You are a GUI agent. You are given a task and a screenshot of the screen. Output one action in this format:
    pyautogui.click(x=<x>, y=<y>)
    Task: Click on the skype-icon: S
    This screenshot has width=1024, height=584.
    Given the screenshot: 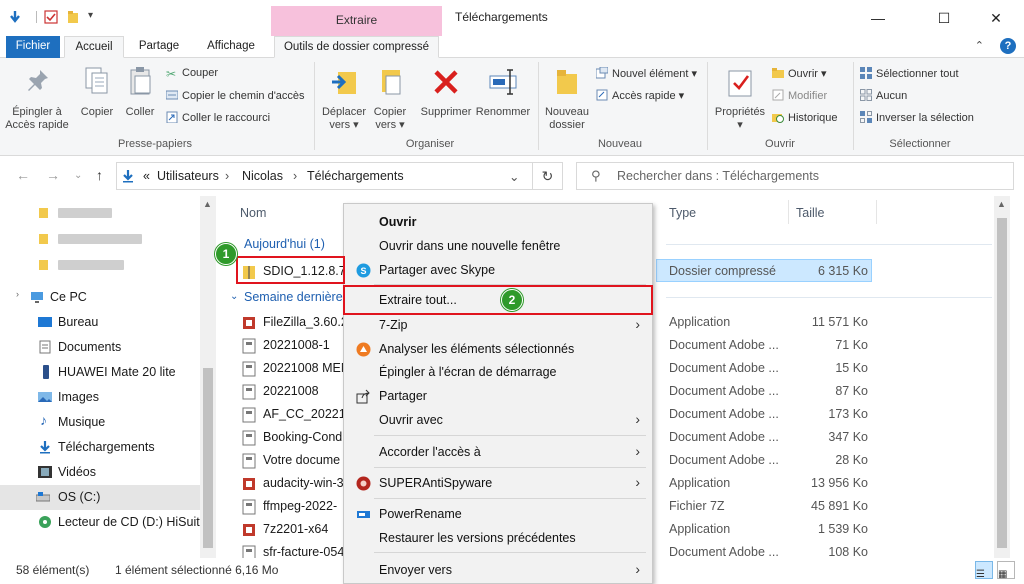 What is the action you would take?
    pyautogui.click(x=363, y=270)
    